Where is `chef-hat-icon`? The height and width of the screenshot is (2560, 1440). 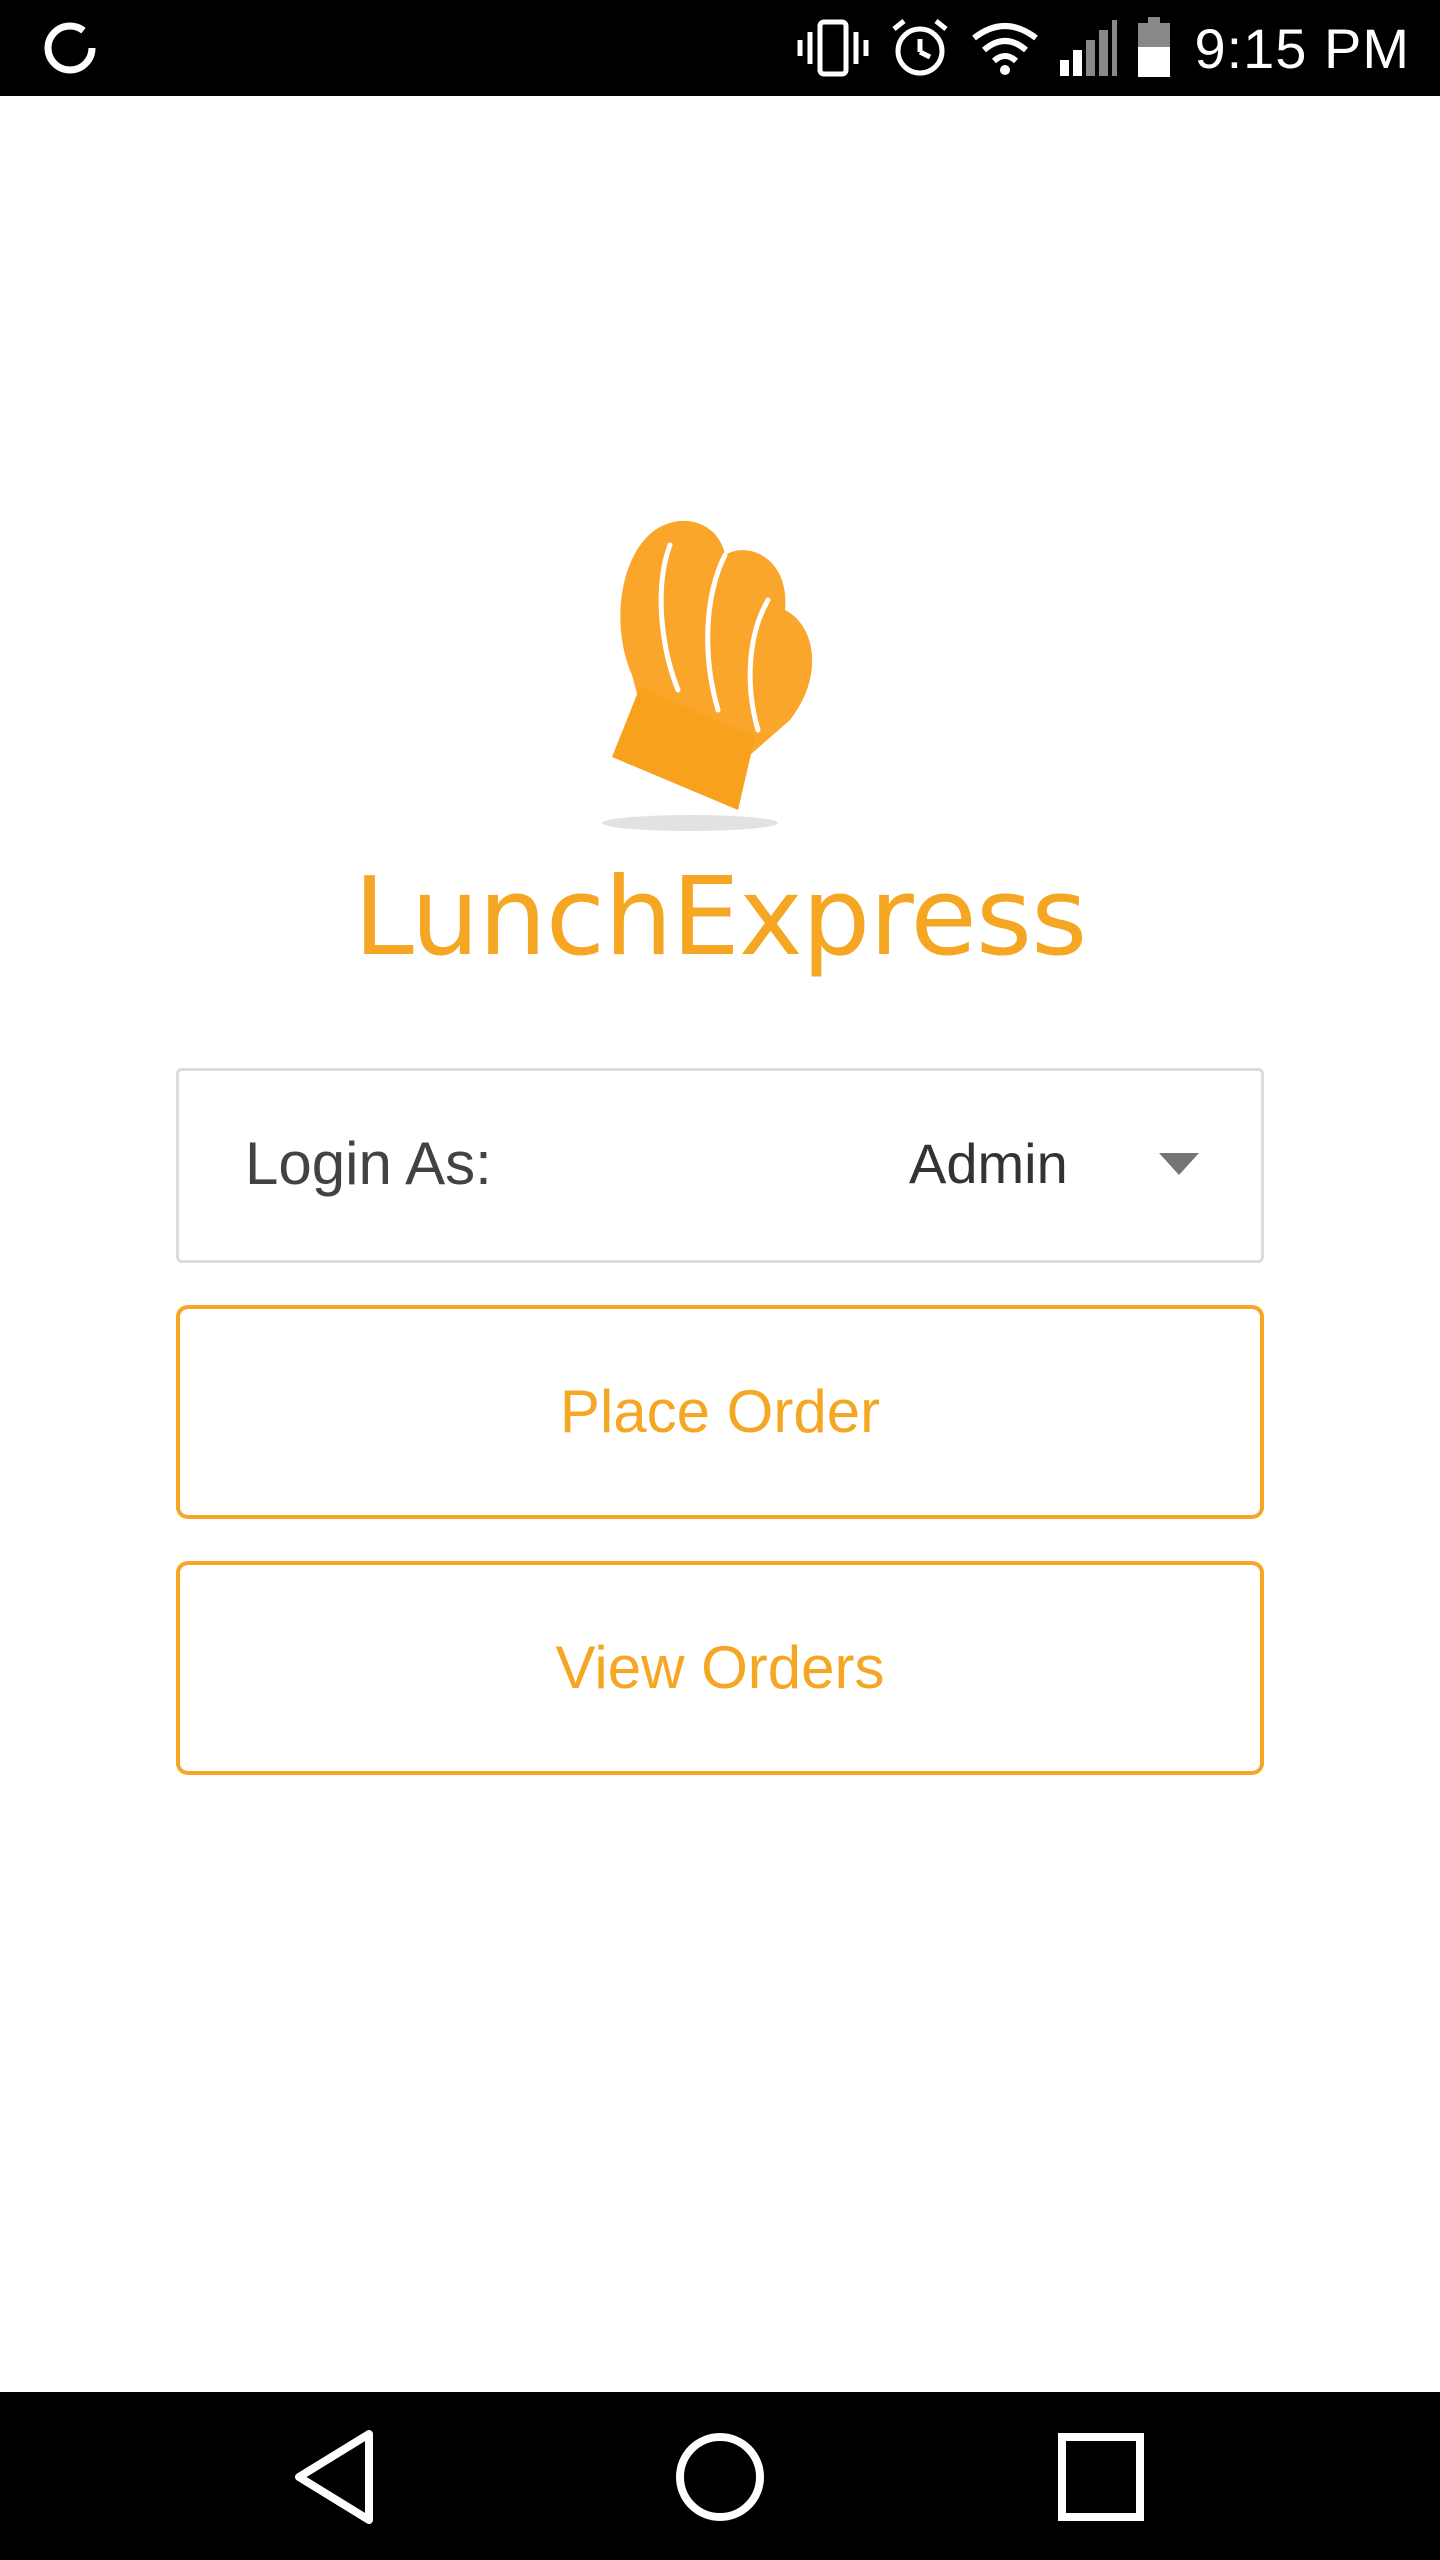 chef-hat-icon is located at coordinates (707, 675).